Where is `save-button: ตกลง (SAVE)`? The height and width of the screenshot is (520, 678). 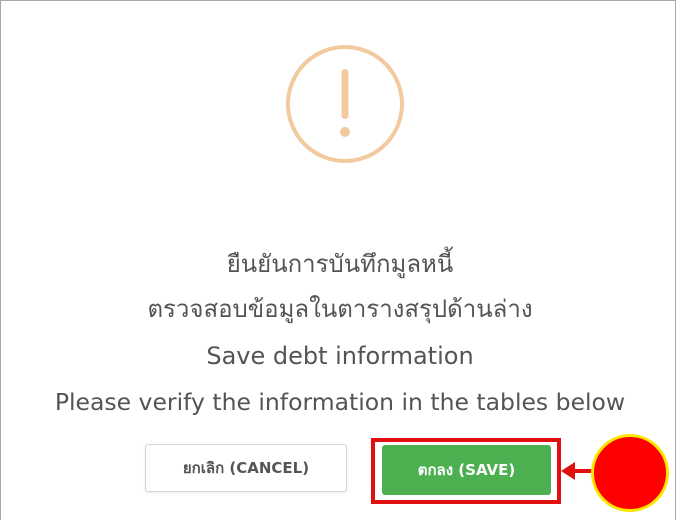
save-button: ตกลง (SAVE) is located at coordinates (466, 470).